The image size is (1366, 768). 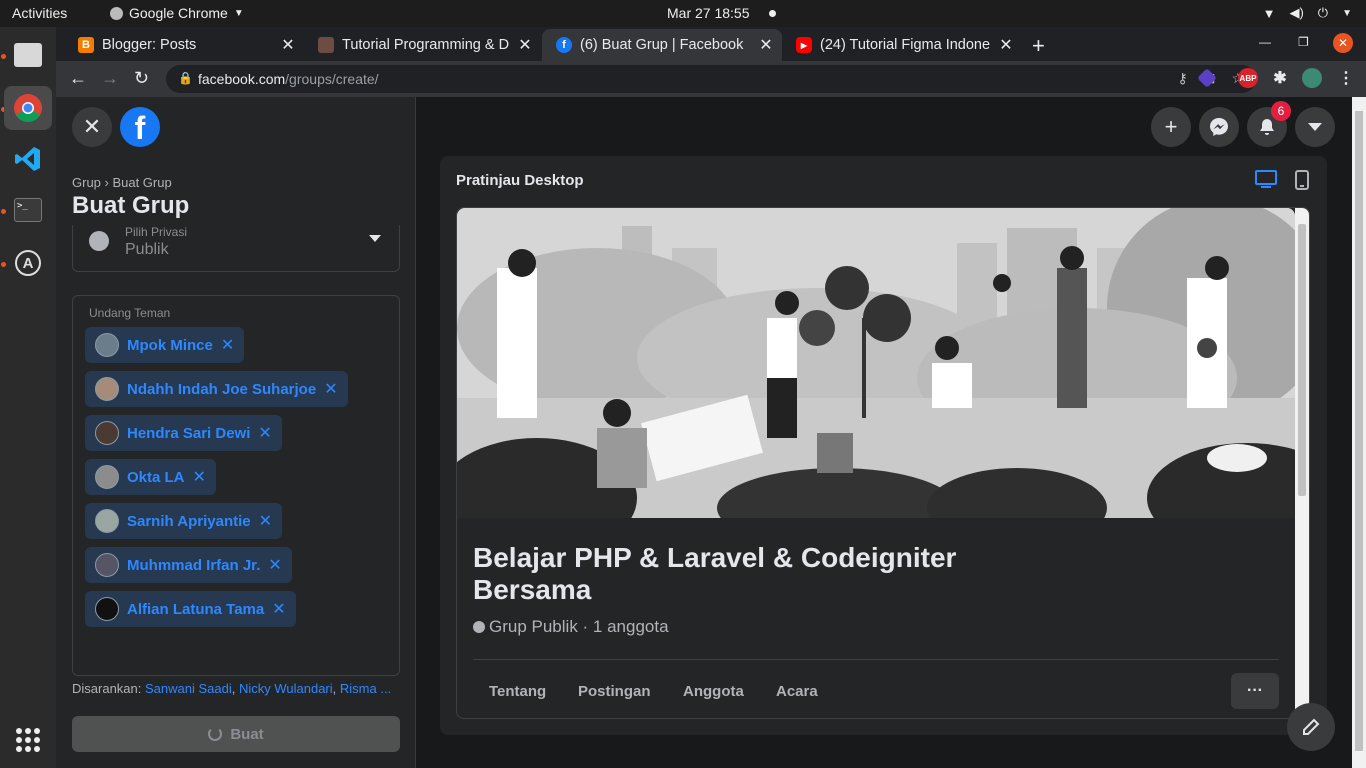 What do you see at coordinates (1346, 78) in the screenshot?
I see `menu-icon: ⋮` at bounding box center [1346, 78].